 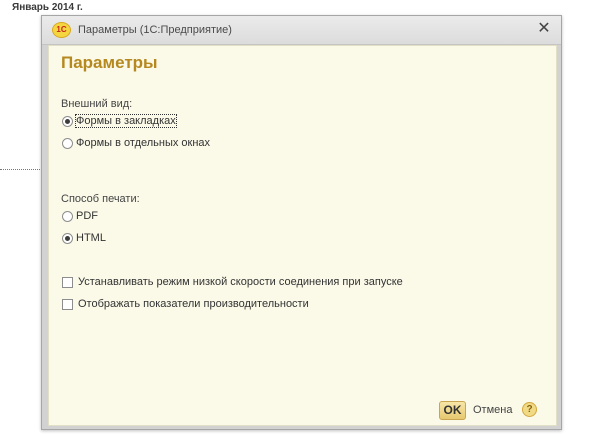 I want to click on background-month-header: Январь 2014 г., so click(x=47, y=7).